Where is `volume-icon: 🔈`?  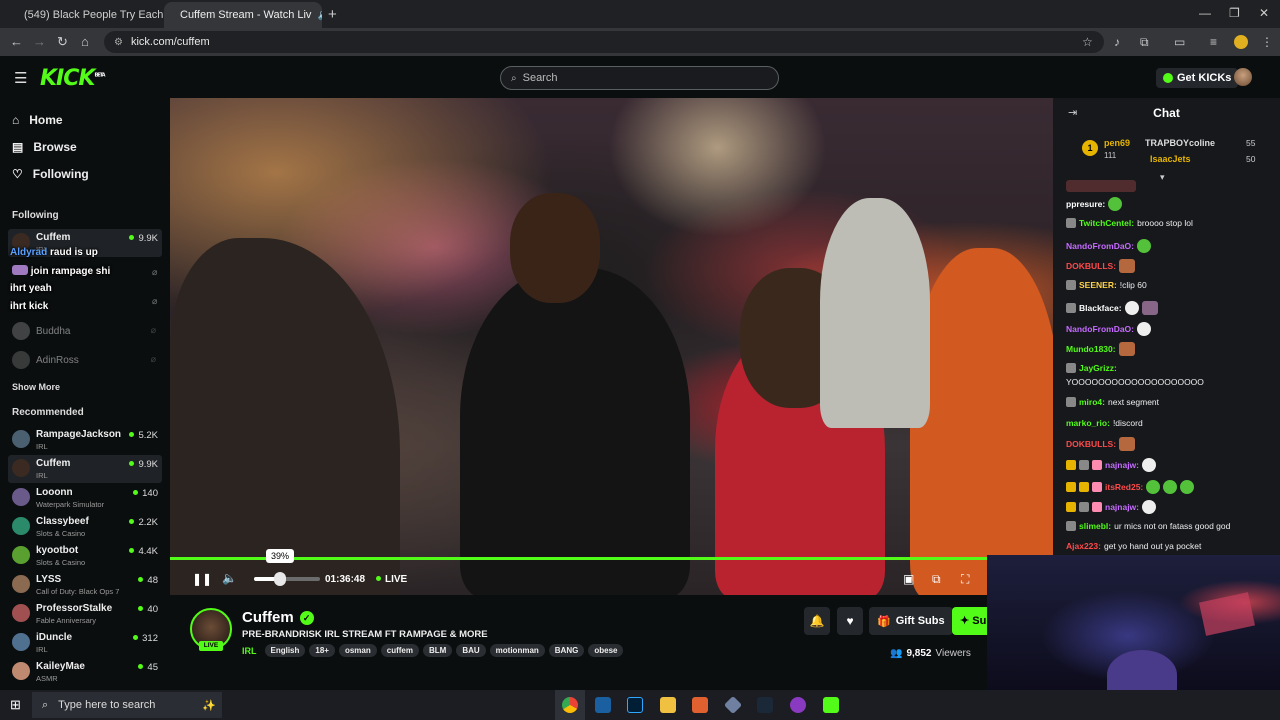 volume-icon: 🔈 is located at coordinates (229, 578).